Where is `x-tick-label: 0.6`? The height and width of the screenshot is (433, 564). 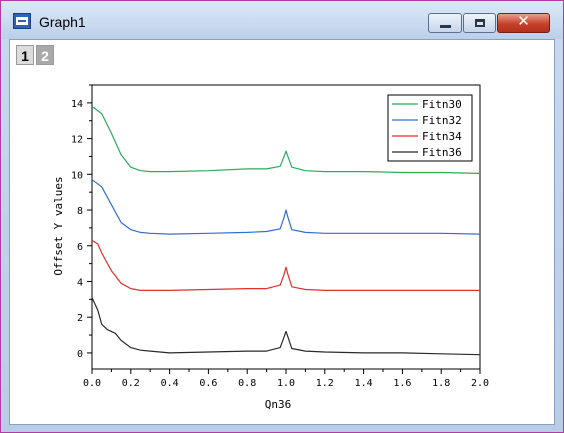
x-tick-label: 0.6 is located at coordinates (208, 383).